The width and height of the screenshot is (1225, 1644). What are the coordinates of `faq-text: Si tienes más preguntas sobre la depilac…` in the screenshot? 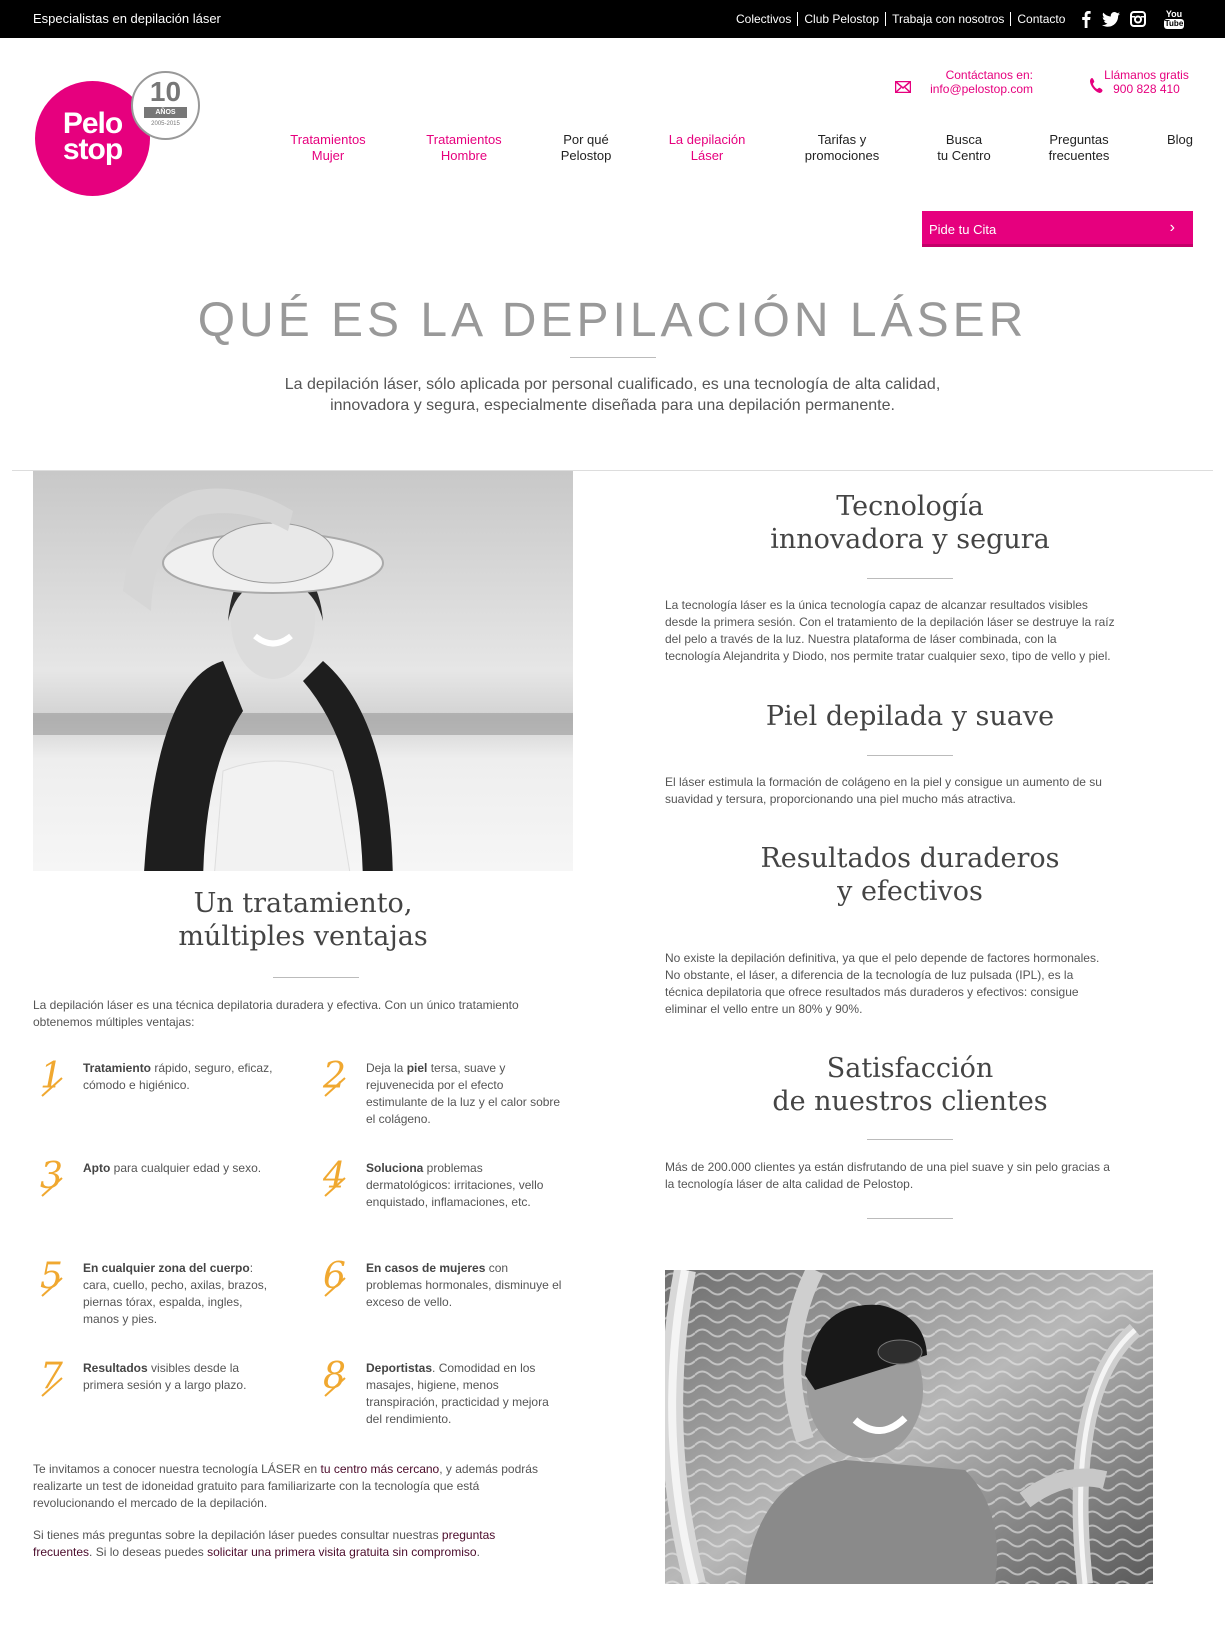 It's located at (237, 1535).